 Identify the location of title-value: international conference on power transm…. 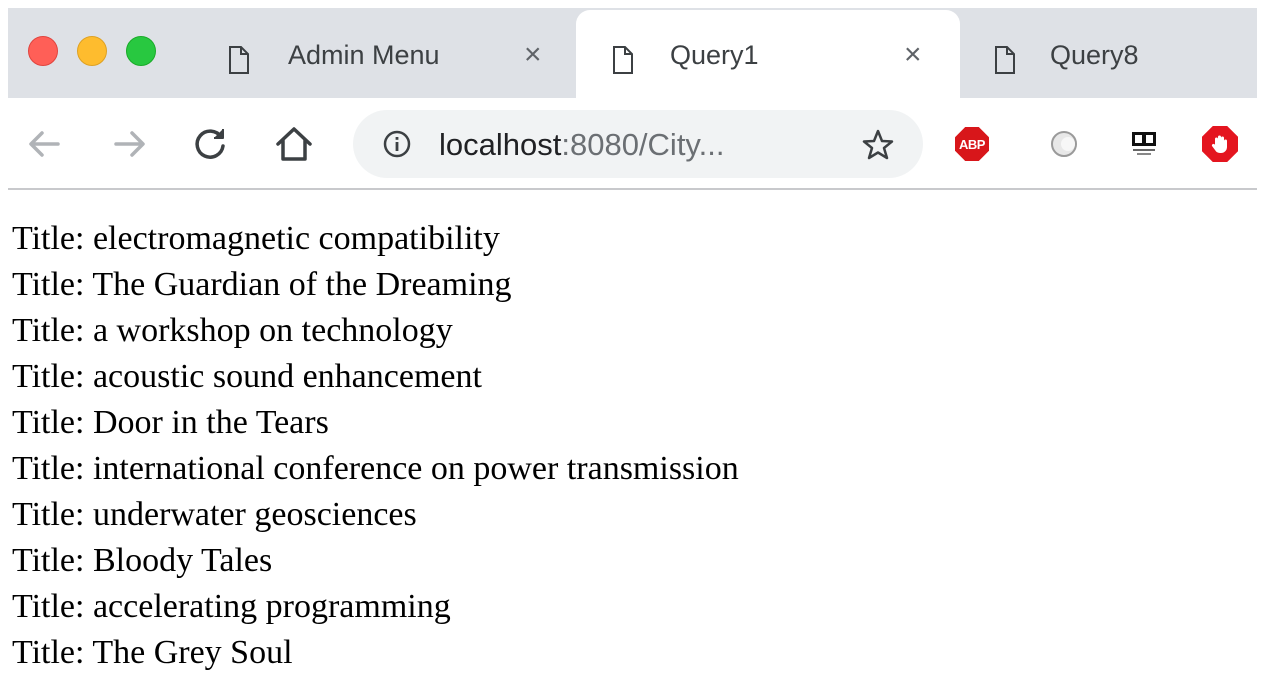
(415, 468).